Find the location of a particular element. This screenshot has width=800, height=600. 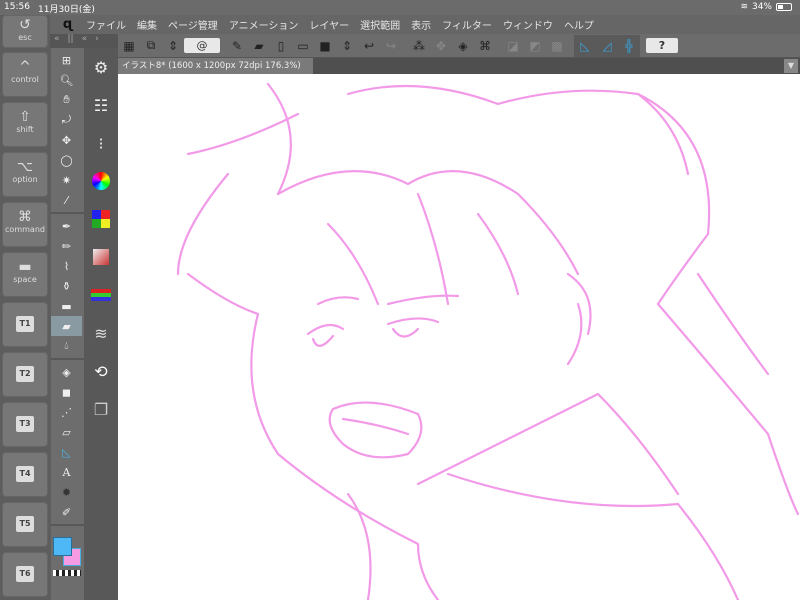

brush-tool-icon: ⌇ is located at coordinates (66, 266).